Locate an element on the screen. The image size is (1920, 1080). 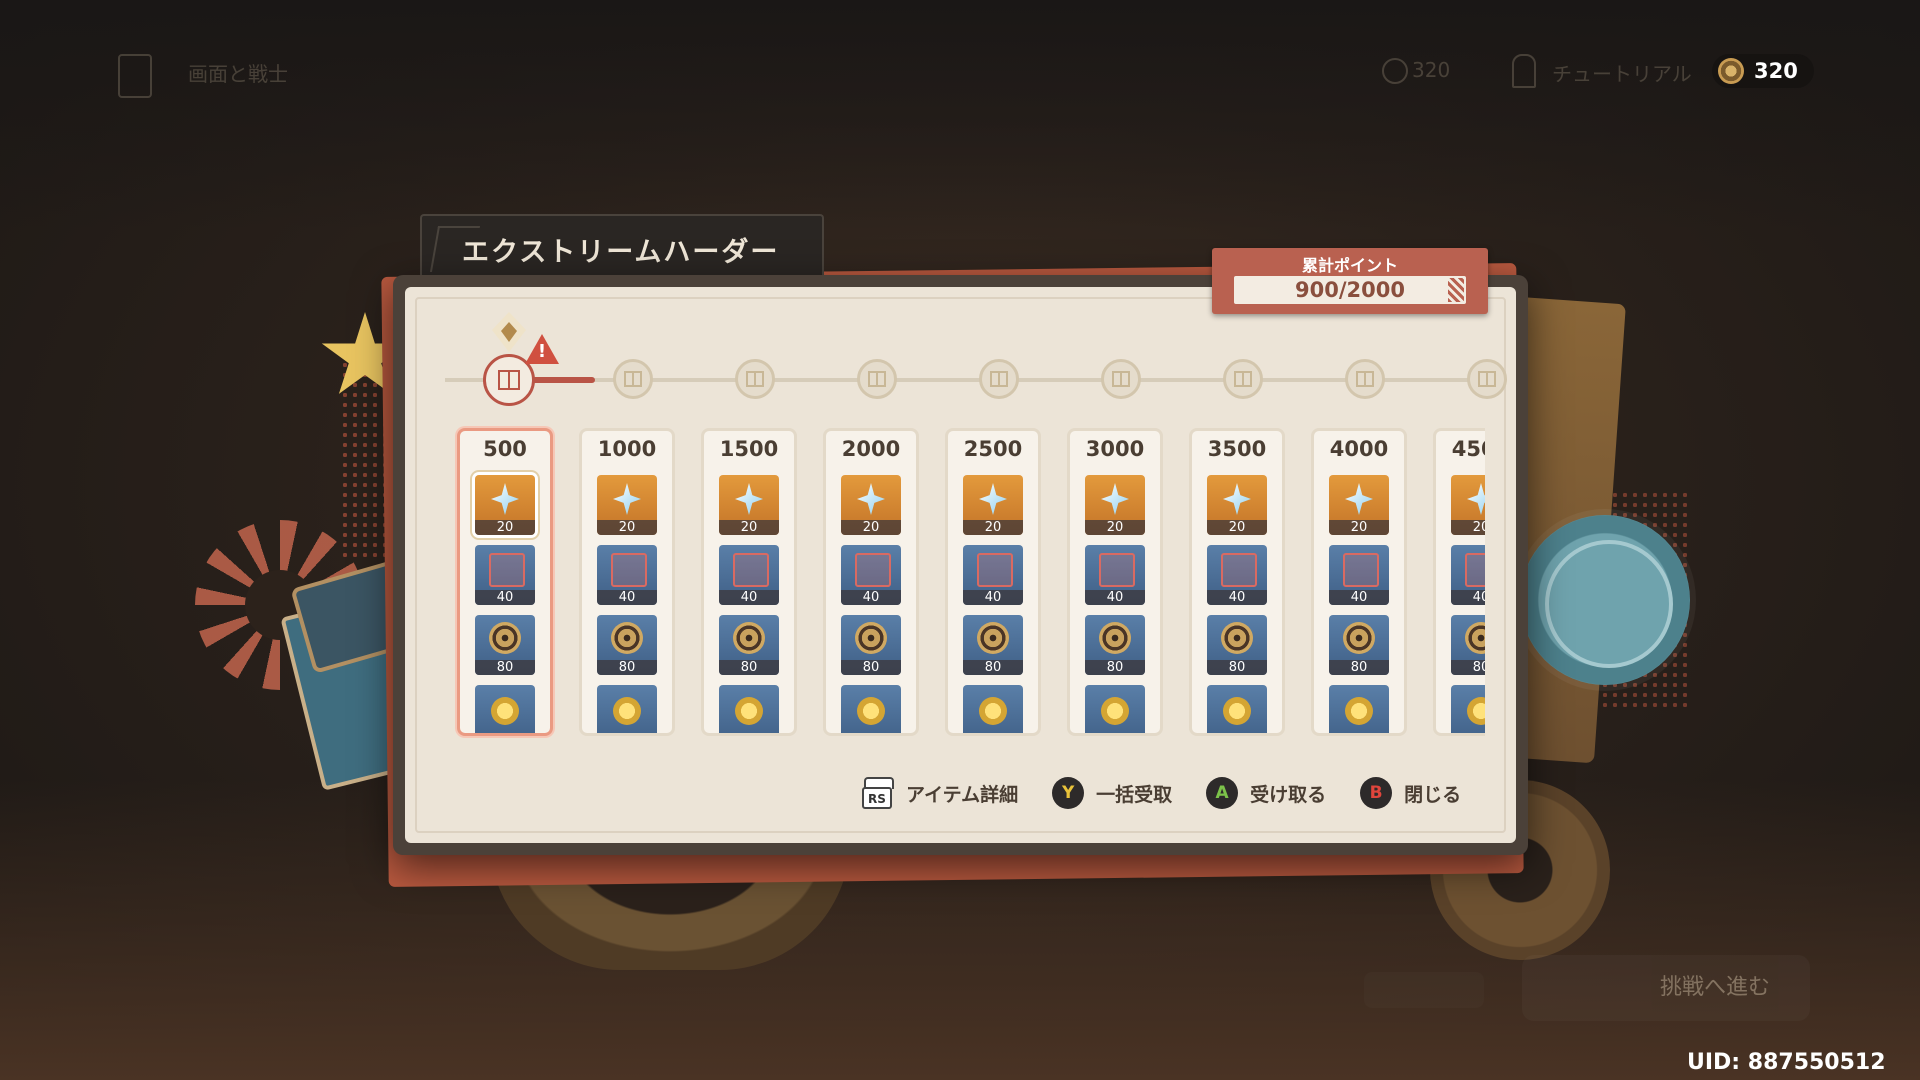
milestone-card: 2500 20 40 80 is located at coordinates (993, 582).